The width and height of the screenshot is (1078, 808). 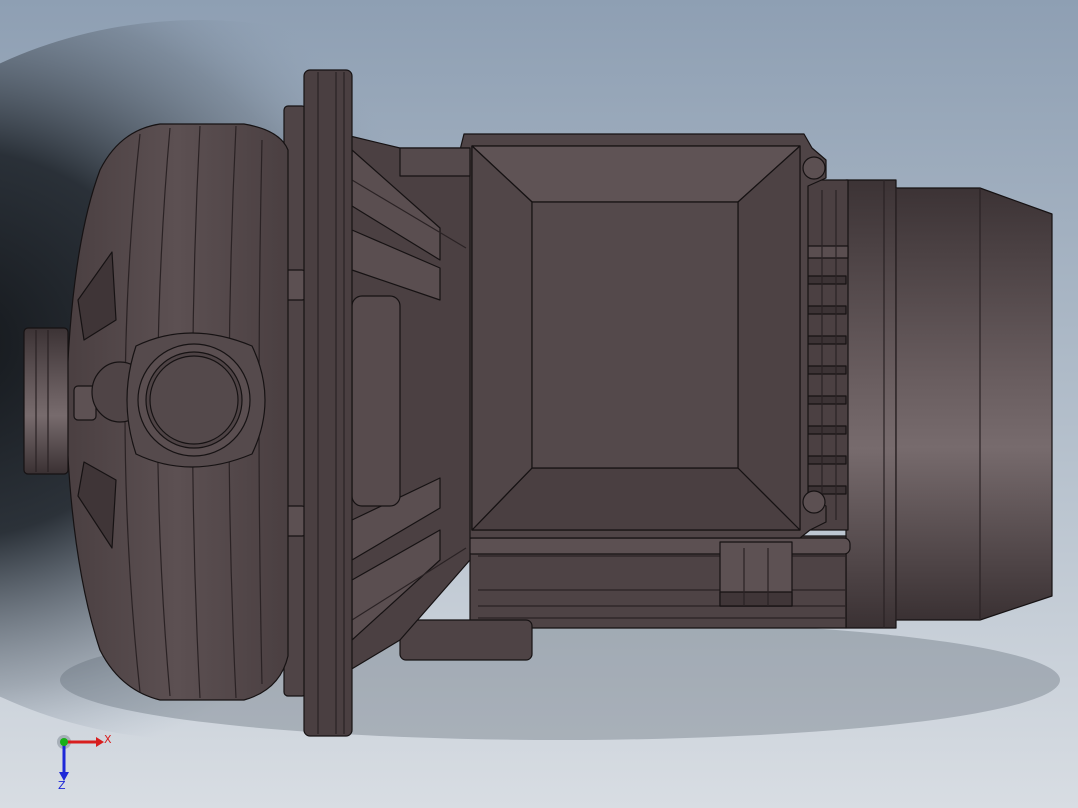 I want to click on triad-y-axis, so click(x=64, y=742).